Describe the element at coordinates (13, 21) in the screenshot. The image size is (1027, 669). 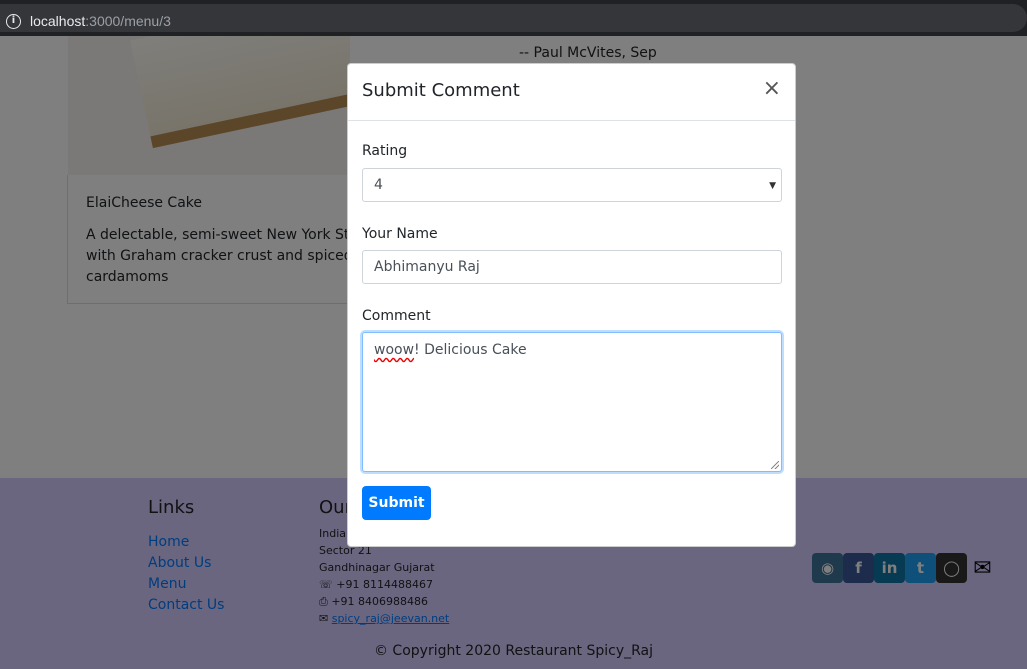
I see `info-icon: i` at that location.